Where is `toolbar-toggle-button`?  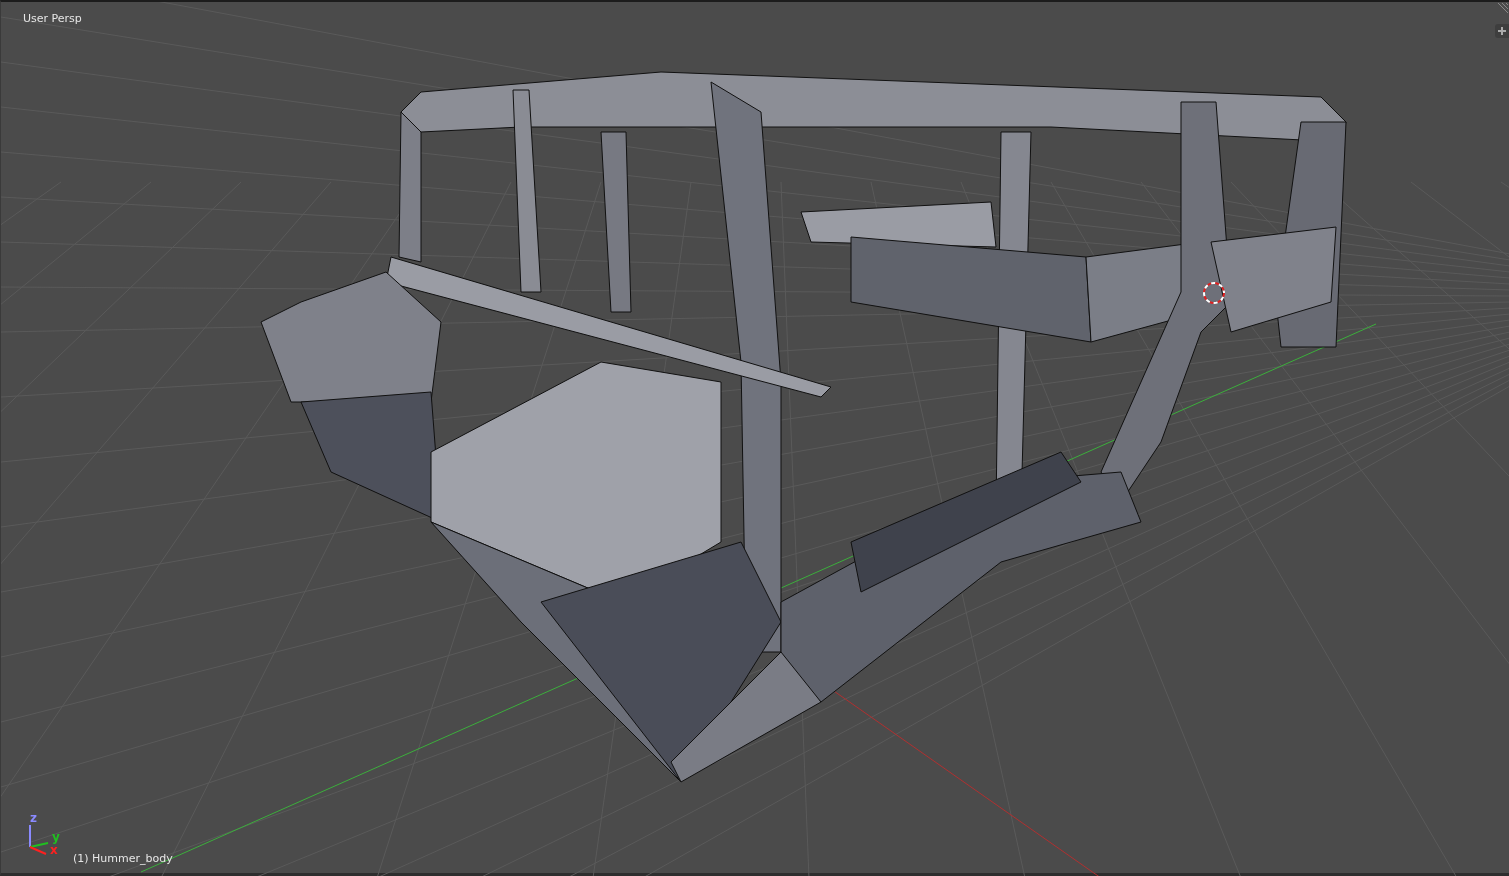
toolbar-toggle-button is located at coordinates (1502, 31).